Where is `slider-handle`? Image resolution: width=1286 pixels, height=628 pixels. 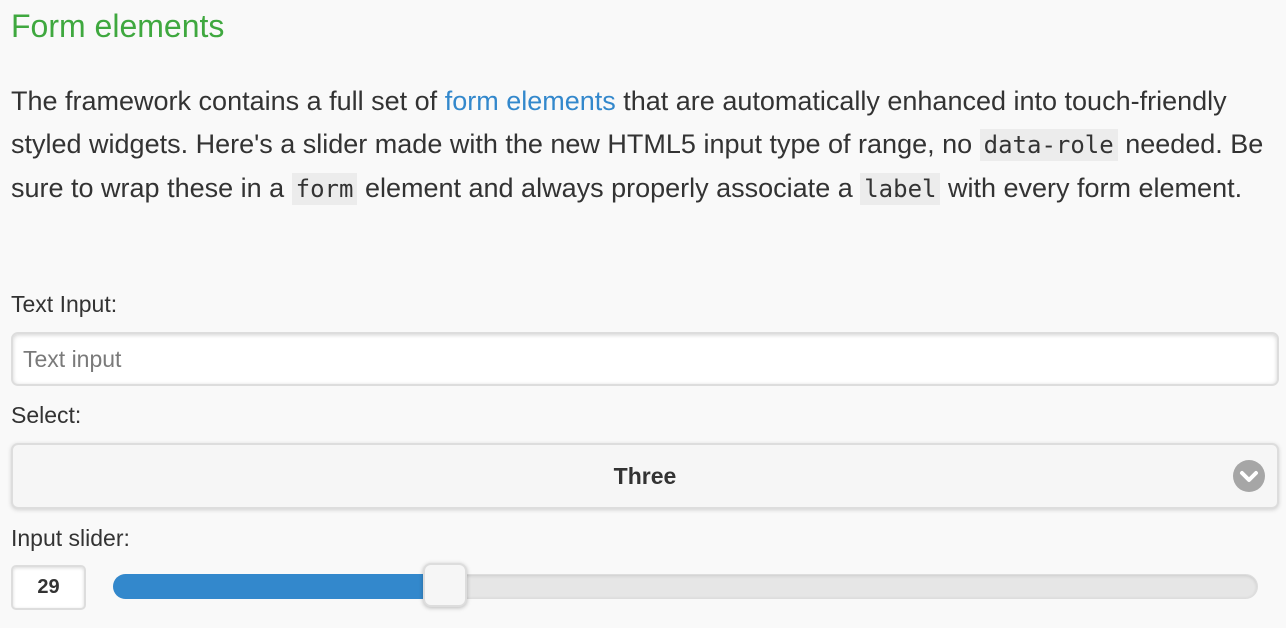
slider-handle is located at coordinates (445, 585).